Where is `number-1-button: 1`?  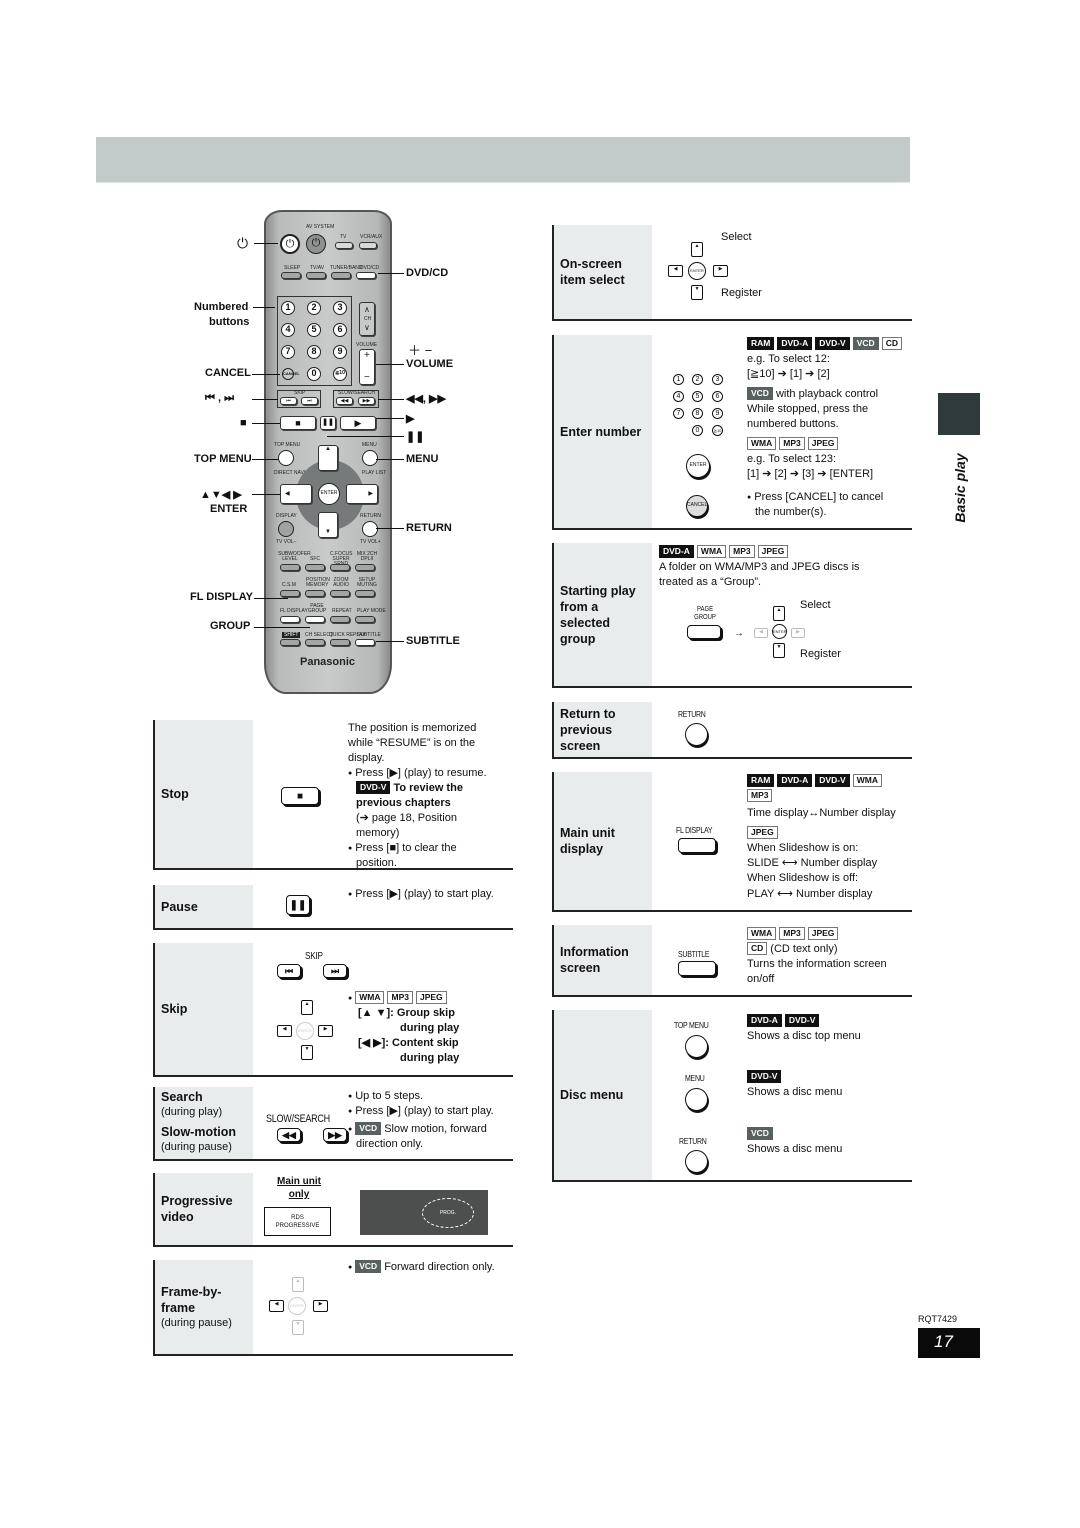 number-1-button: 1 is located at coordinates (288, 308).